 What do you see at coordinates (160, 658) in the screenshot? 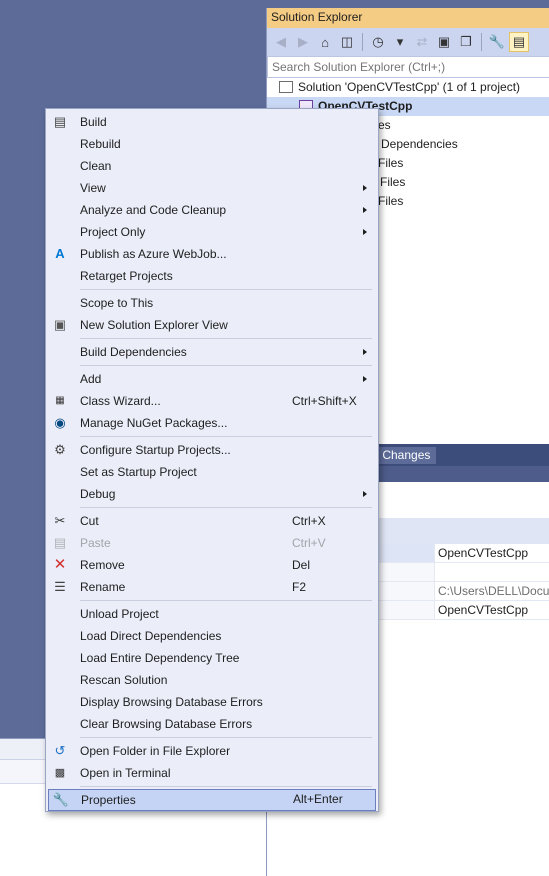
I see `menu-item-label: Load Entire Dependency Tree` at bounding box center [160, 658].